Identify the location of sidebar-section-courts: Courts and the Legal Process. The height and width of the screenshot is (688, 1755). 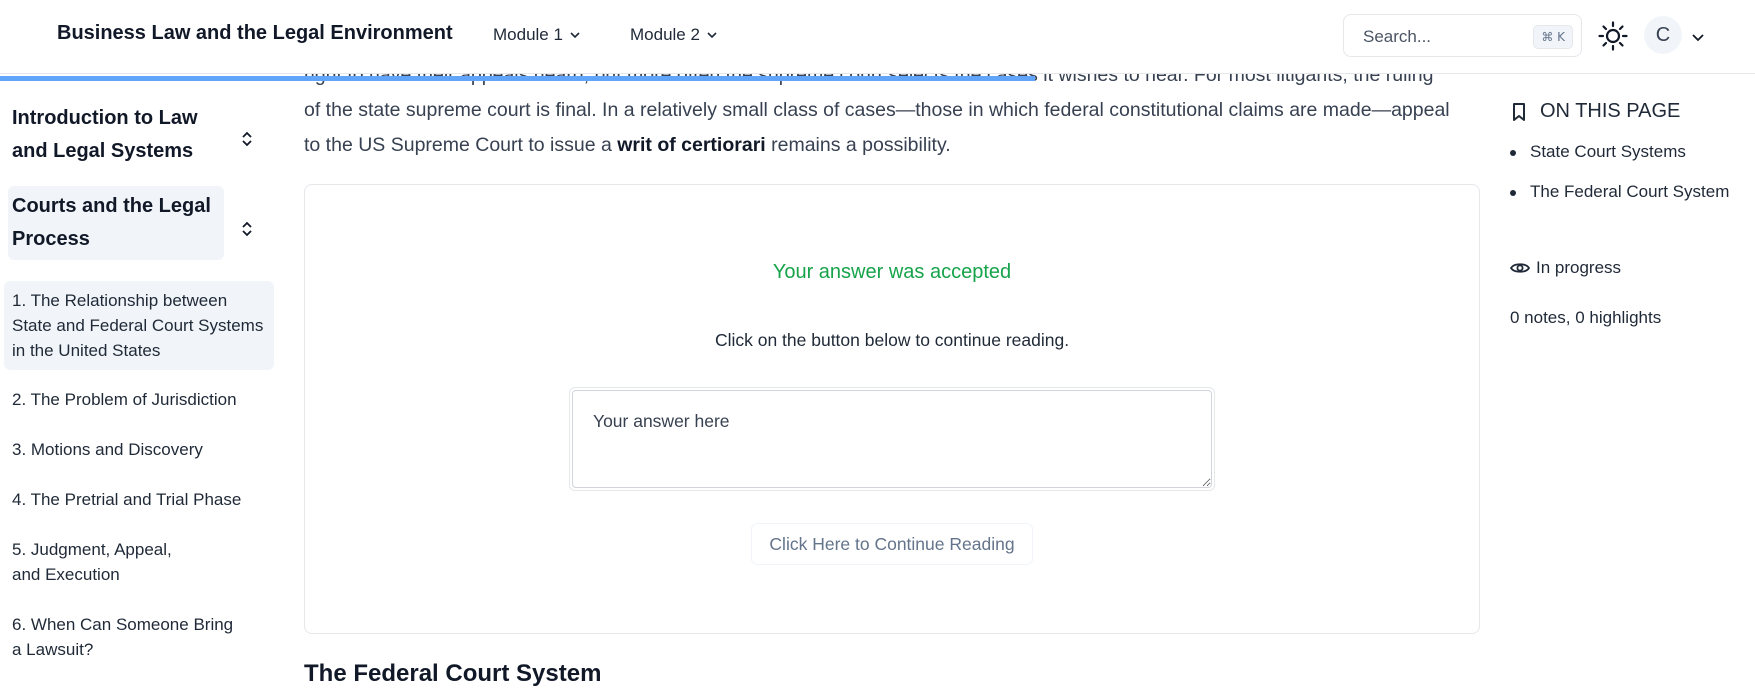
(116, 223).